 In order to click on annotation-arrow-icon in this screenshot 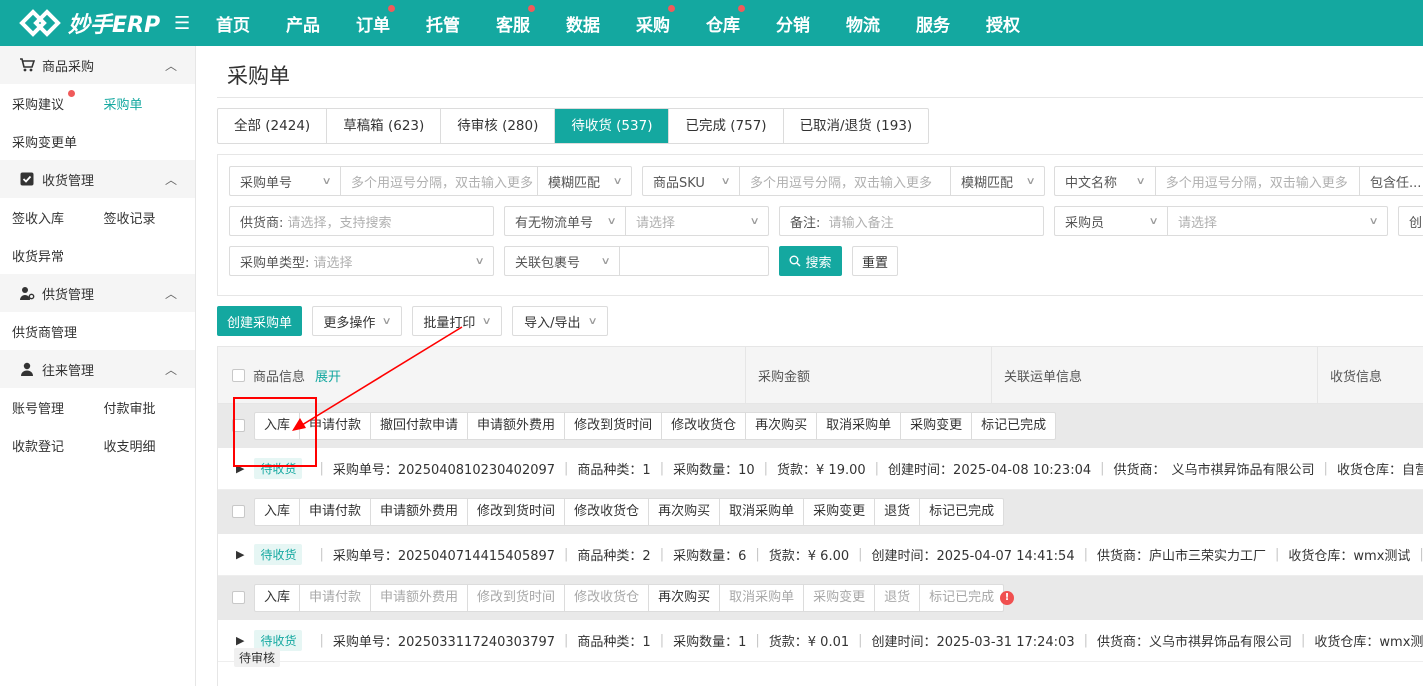, I will do `click(377, 378)`.